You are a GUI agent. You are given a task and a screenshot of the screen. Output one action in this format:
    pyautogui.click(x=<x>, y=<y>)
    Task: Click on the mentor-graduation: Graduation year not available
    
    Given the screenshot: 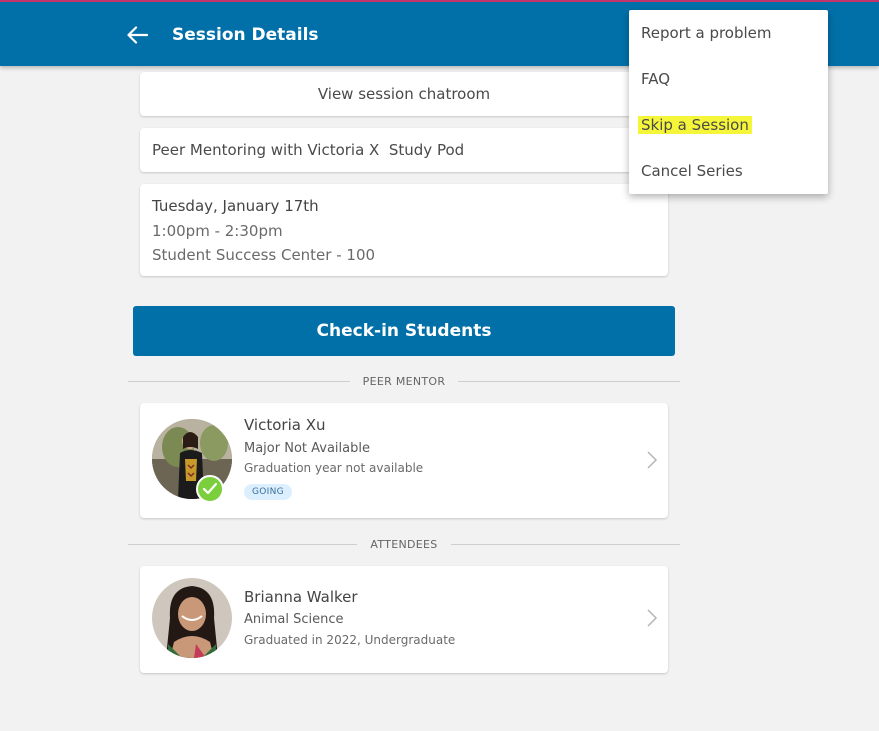 What is the action you would take?
    pyautogui.click(x=334, y=468)
    